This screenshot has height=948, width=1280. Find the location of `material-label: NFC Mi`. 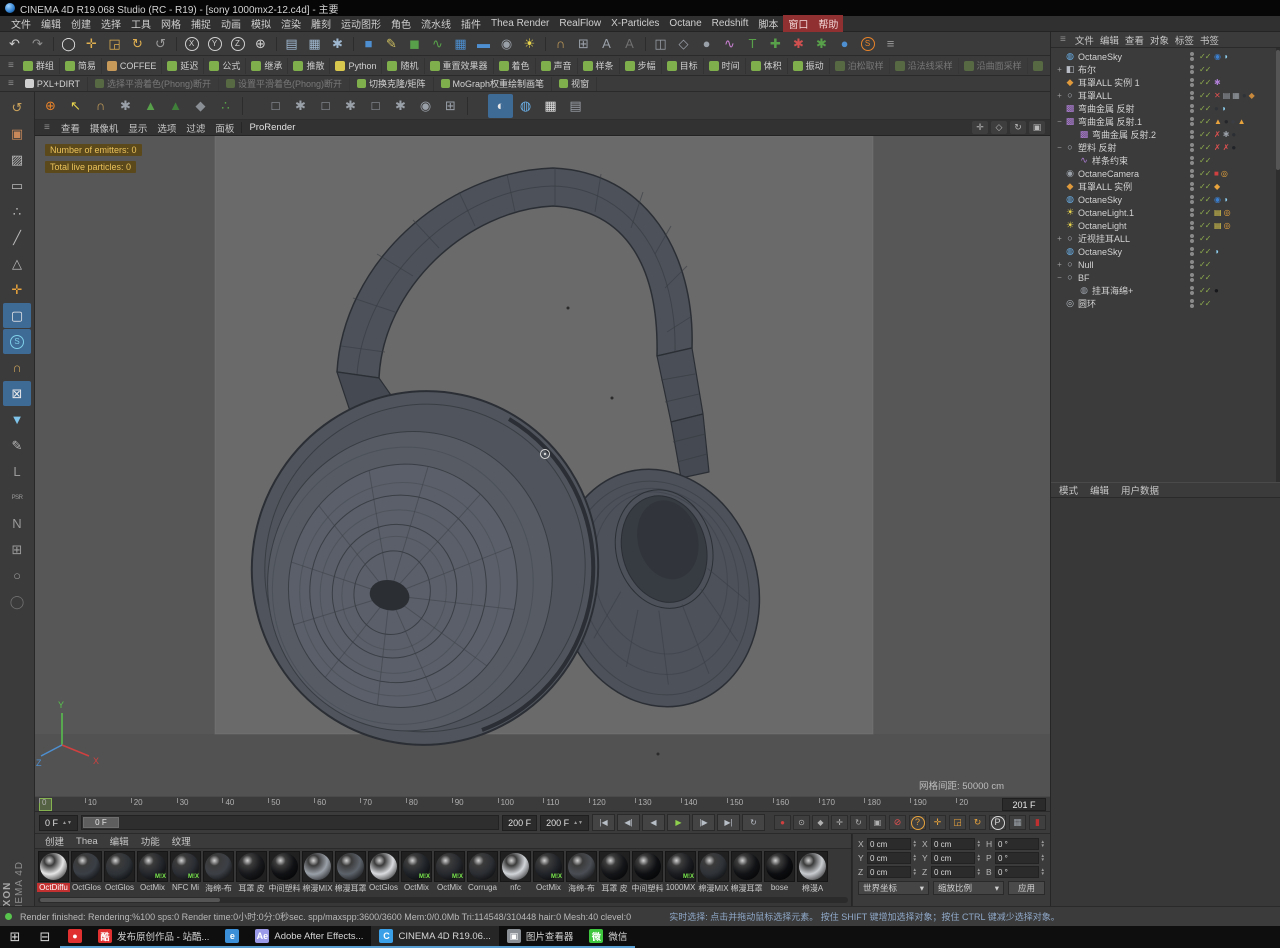

material-label: NFC Mi is located at coordinates (185, 887).